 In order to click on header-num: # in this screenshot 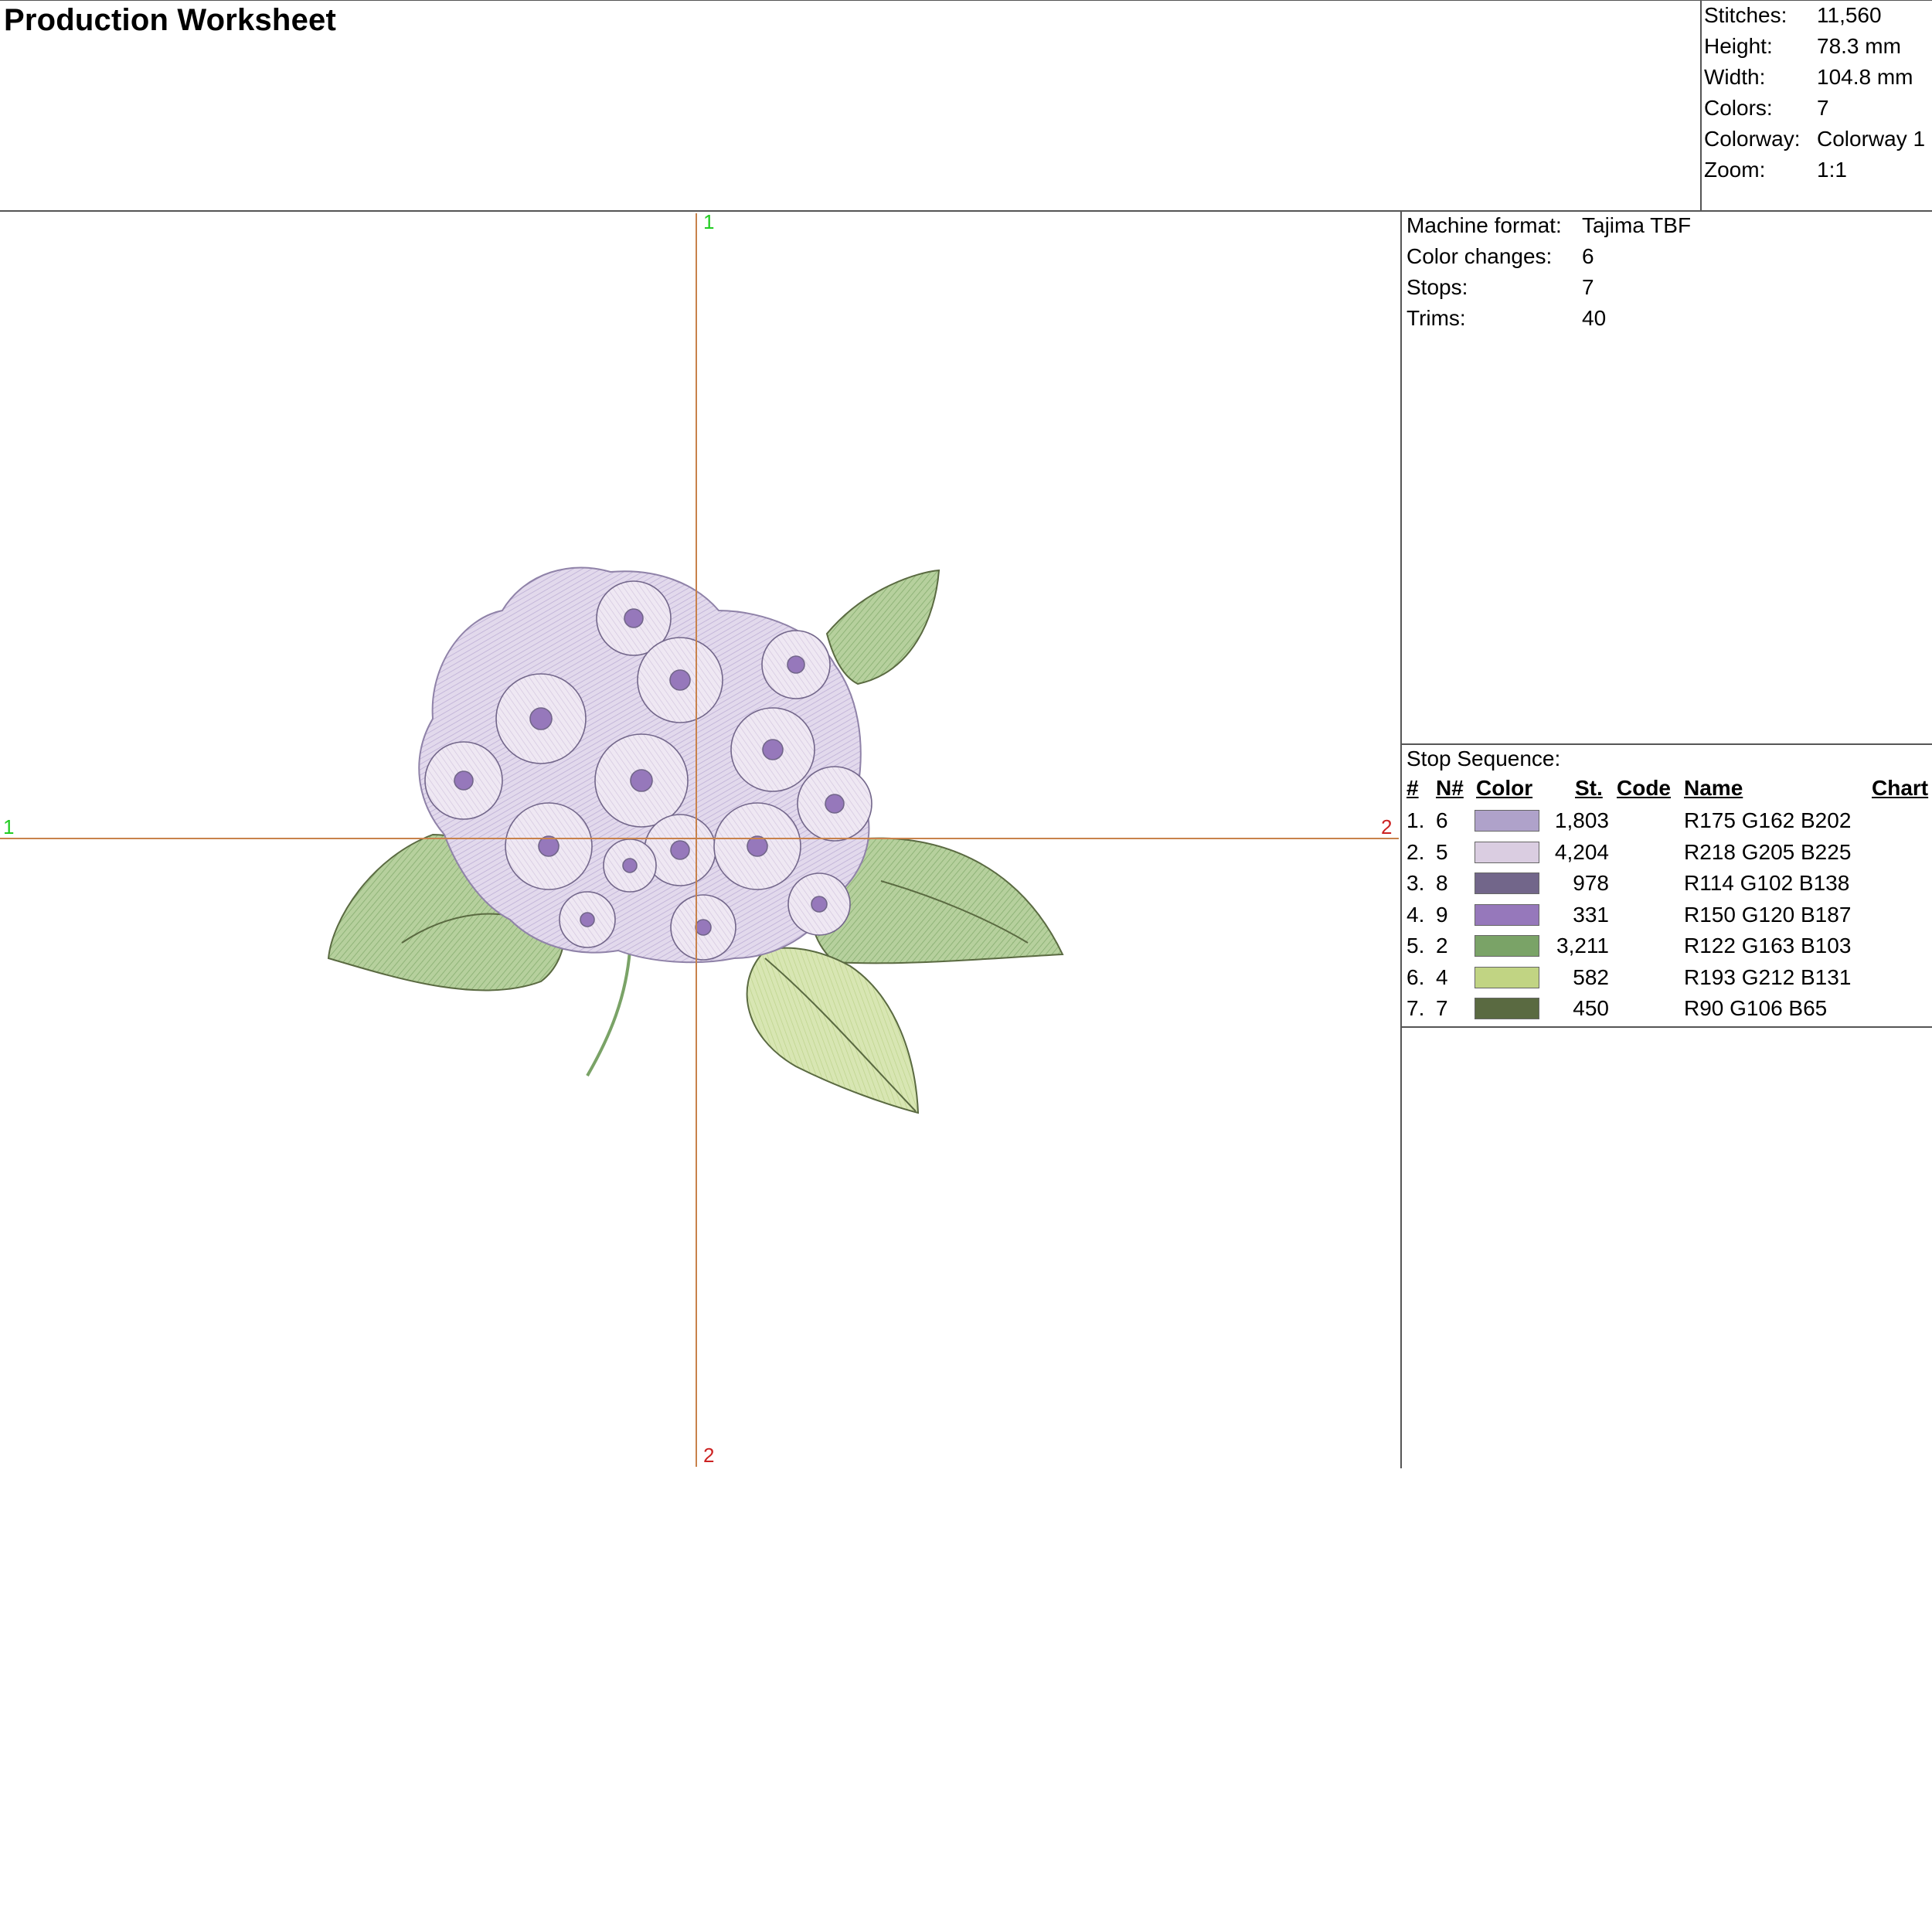, I will do `click(1412, 788)`.